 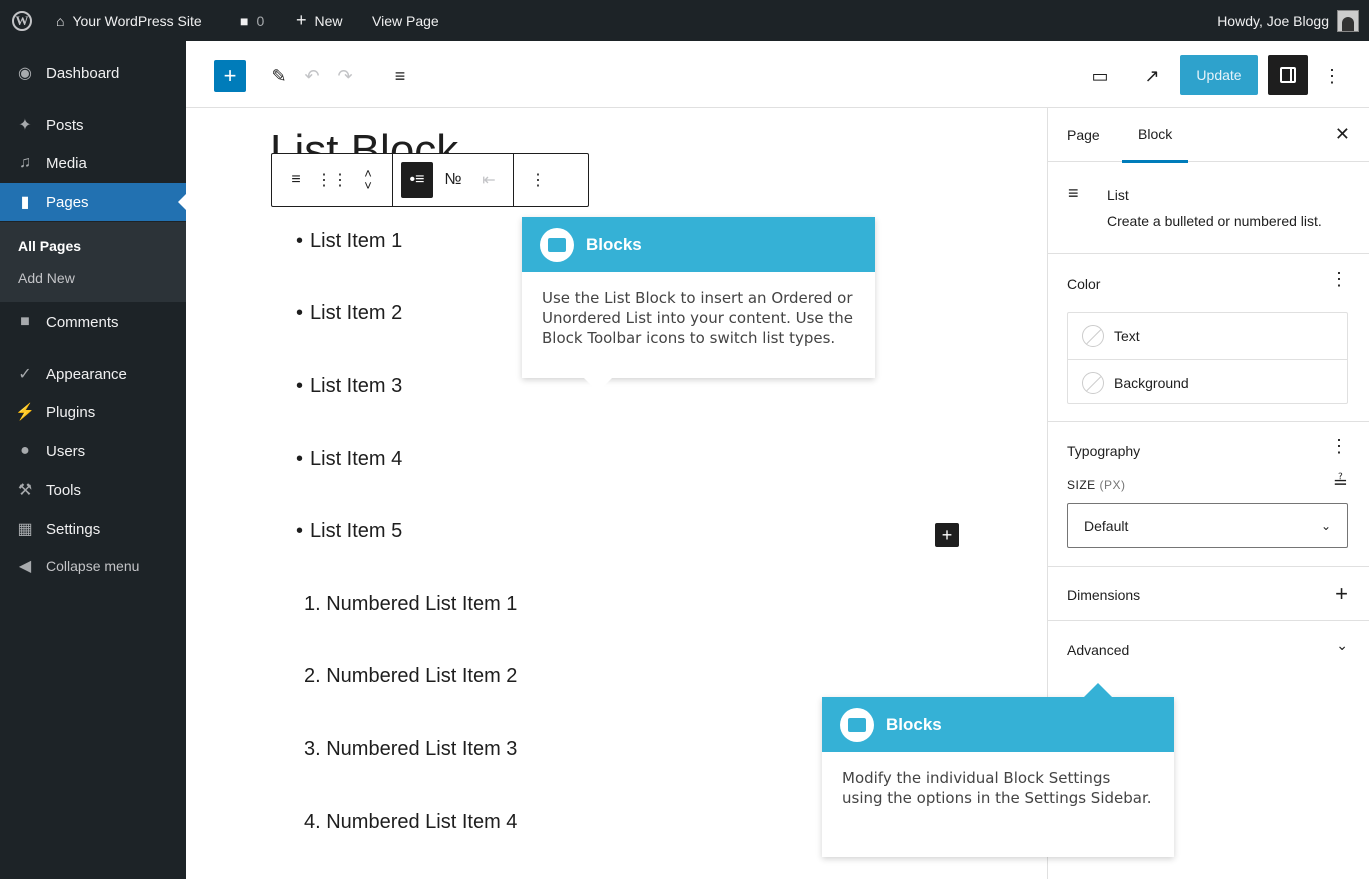 I want to click on numbered-list-item: 4. Numbered List Item 4, so click(x=410, y=822).